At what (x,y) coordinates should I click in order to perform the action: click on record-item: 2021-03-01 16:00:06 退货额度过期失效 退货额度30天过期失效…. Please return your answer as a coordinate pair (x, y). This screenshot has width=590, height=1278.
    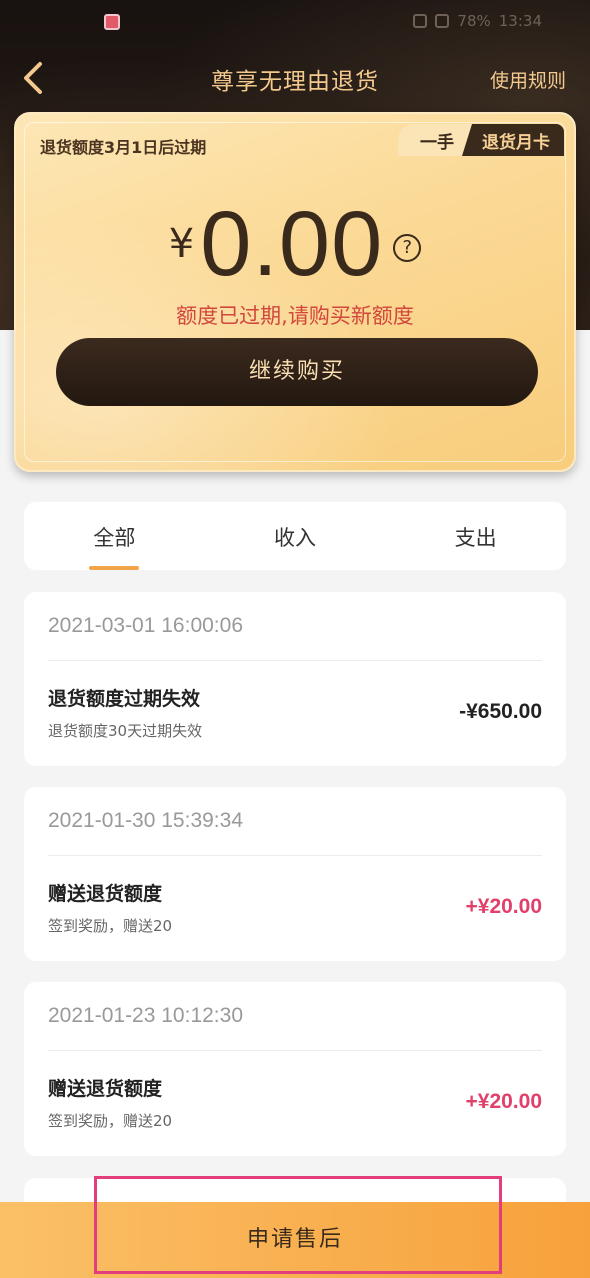
    Looking at the image, I should click on (295, 679).